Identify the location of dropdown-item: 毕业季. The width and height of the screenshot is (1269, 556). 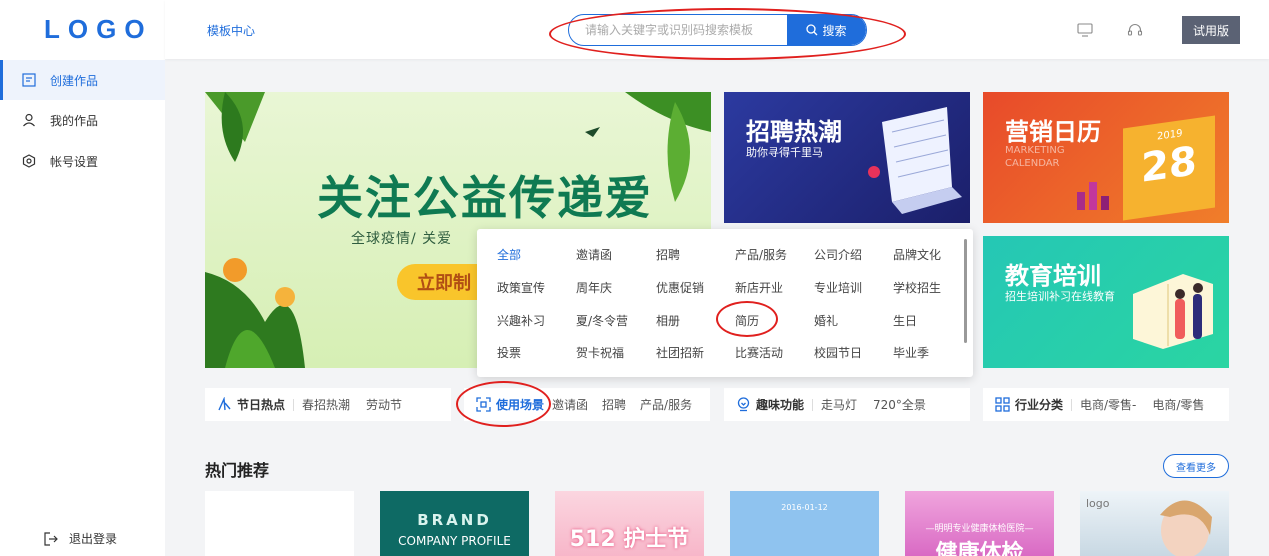
(911, 352).